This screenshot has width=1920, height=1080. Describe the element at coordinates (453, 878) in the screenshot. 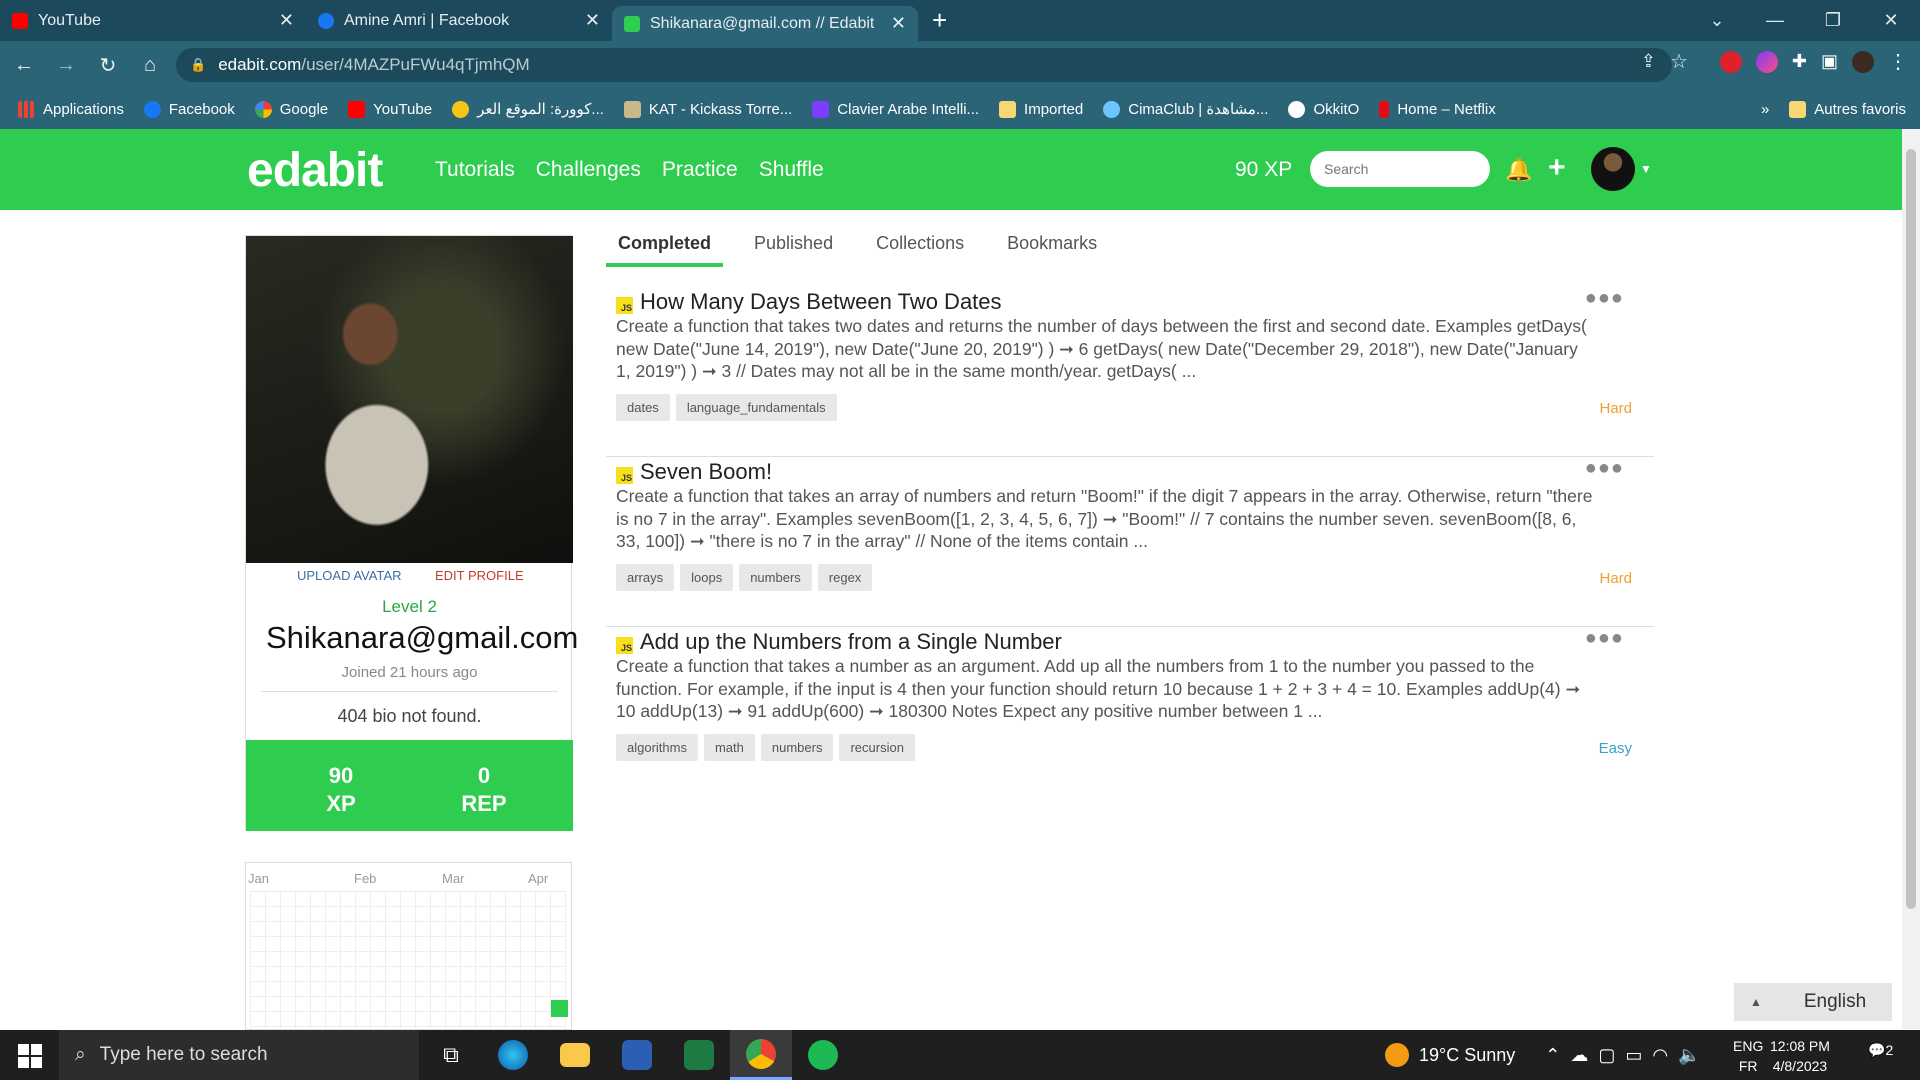

I see `month-label: Mar` at that location.